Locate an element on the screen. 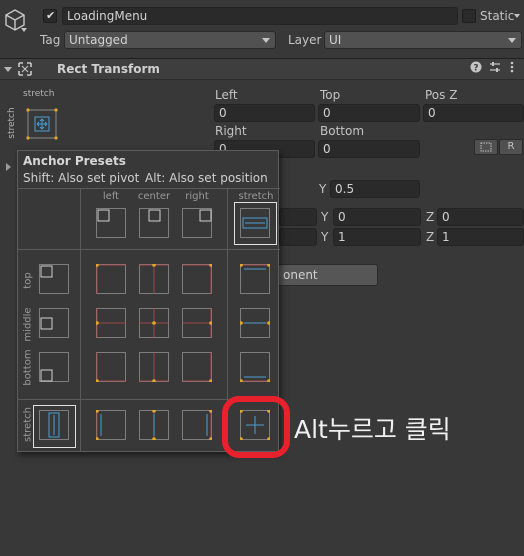  help-icon: ? is located at coordinates (476, 68).